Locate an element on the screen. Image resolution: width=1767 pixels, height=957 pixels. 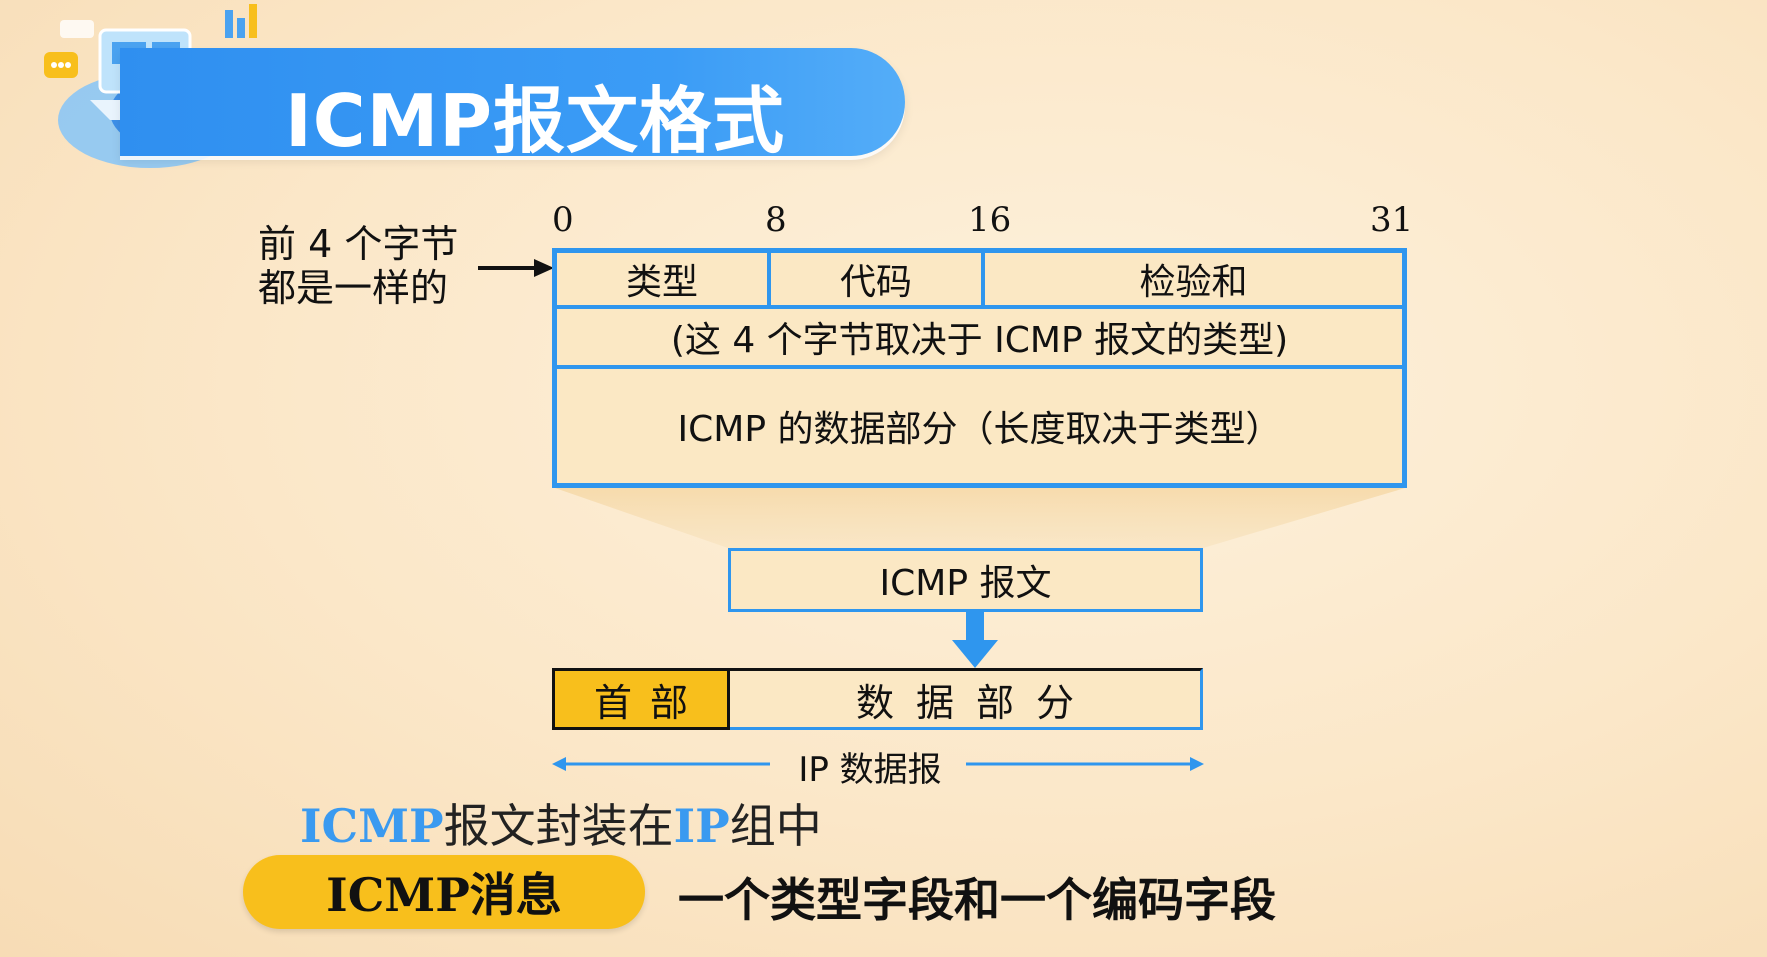
field-data: ICMP 的数据部分（长度取决于类型） is located at coordinates (979, 429).